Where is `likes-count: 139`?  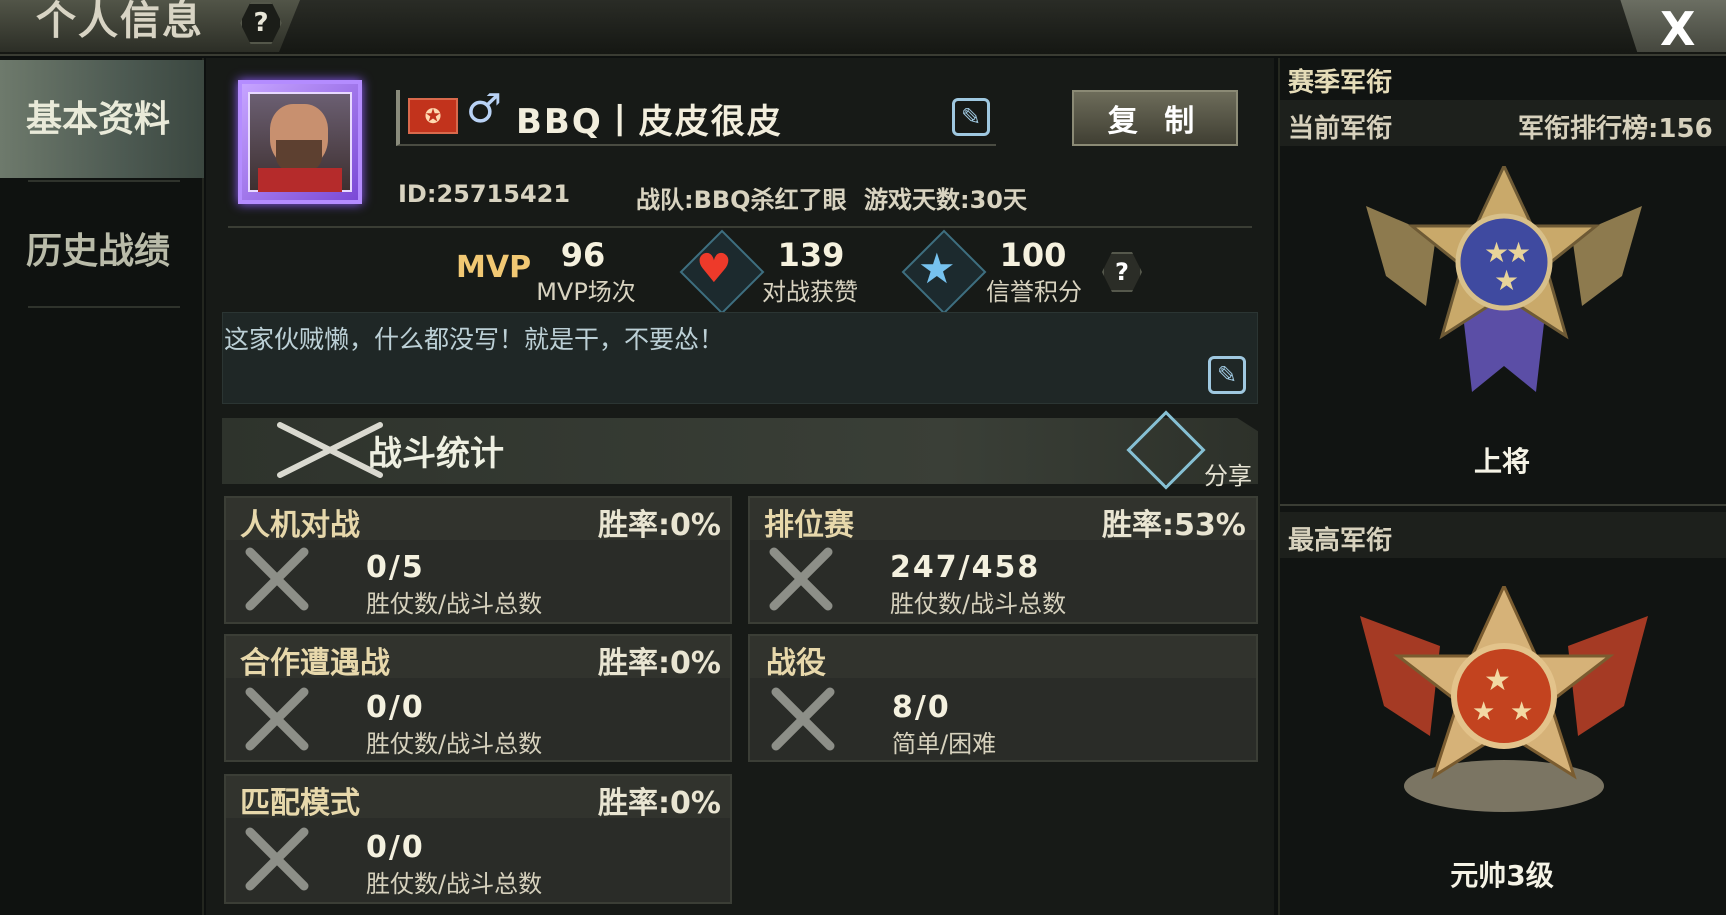 likes-count: 139 is located at coordinates (811, 255).